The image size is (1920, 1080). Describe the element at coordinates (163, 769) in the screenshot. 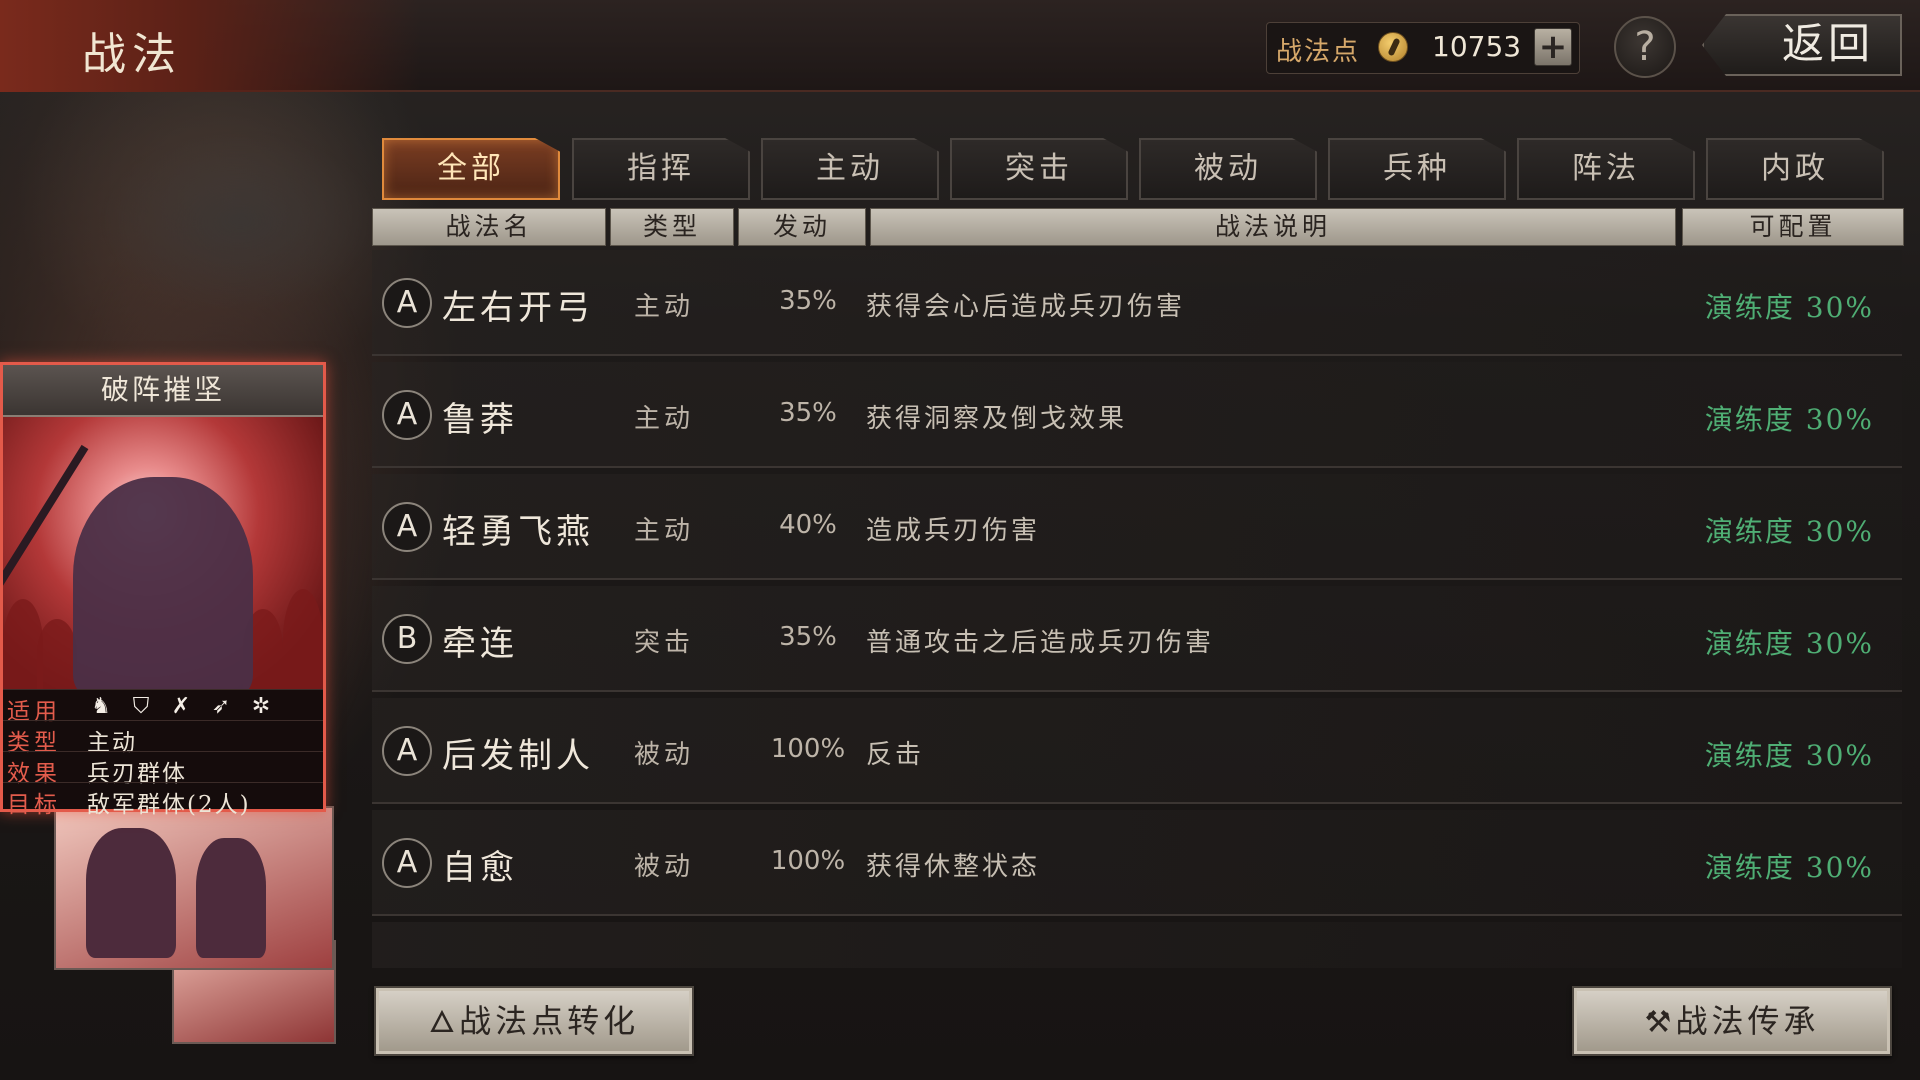

I see `card-info-row: 效果 兵刃群体` at that location.